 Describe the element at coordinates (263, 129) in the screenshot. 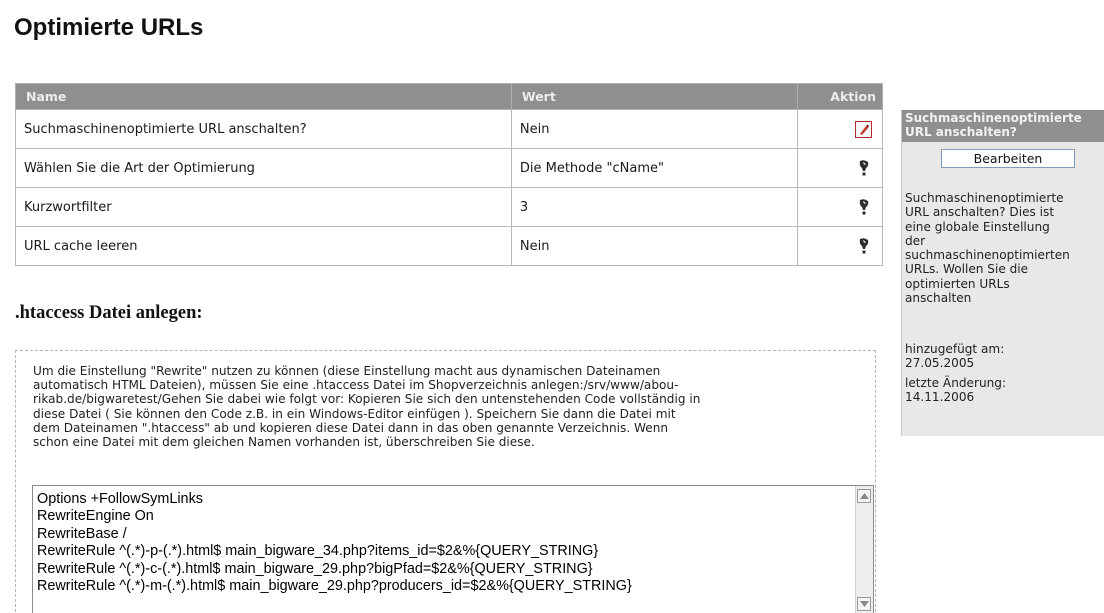

I see `setting-name: Suchmaschinenoptimierte URL anschalten?` at that location.